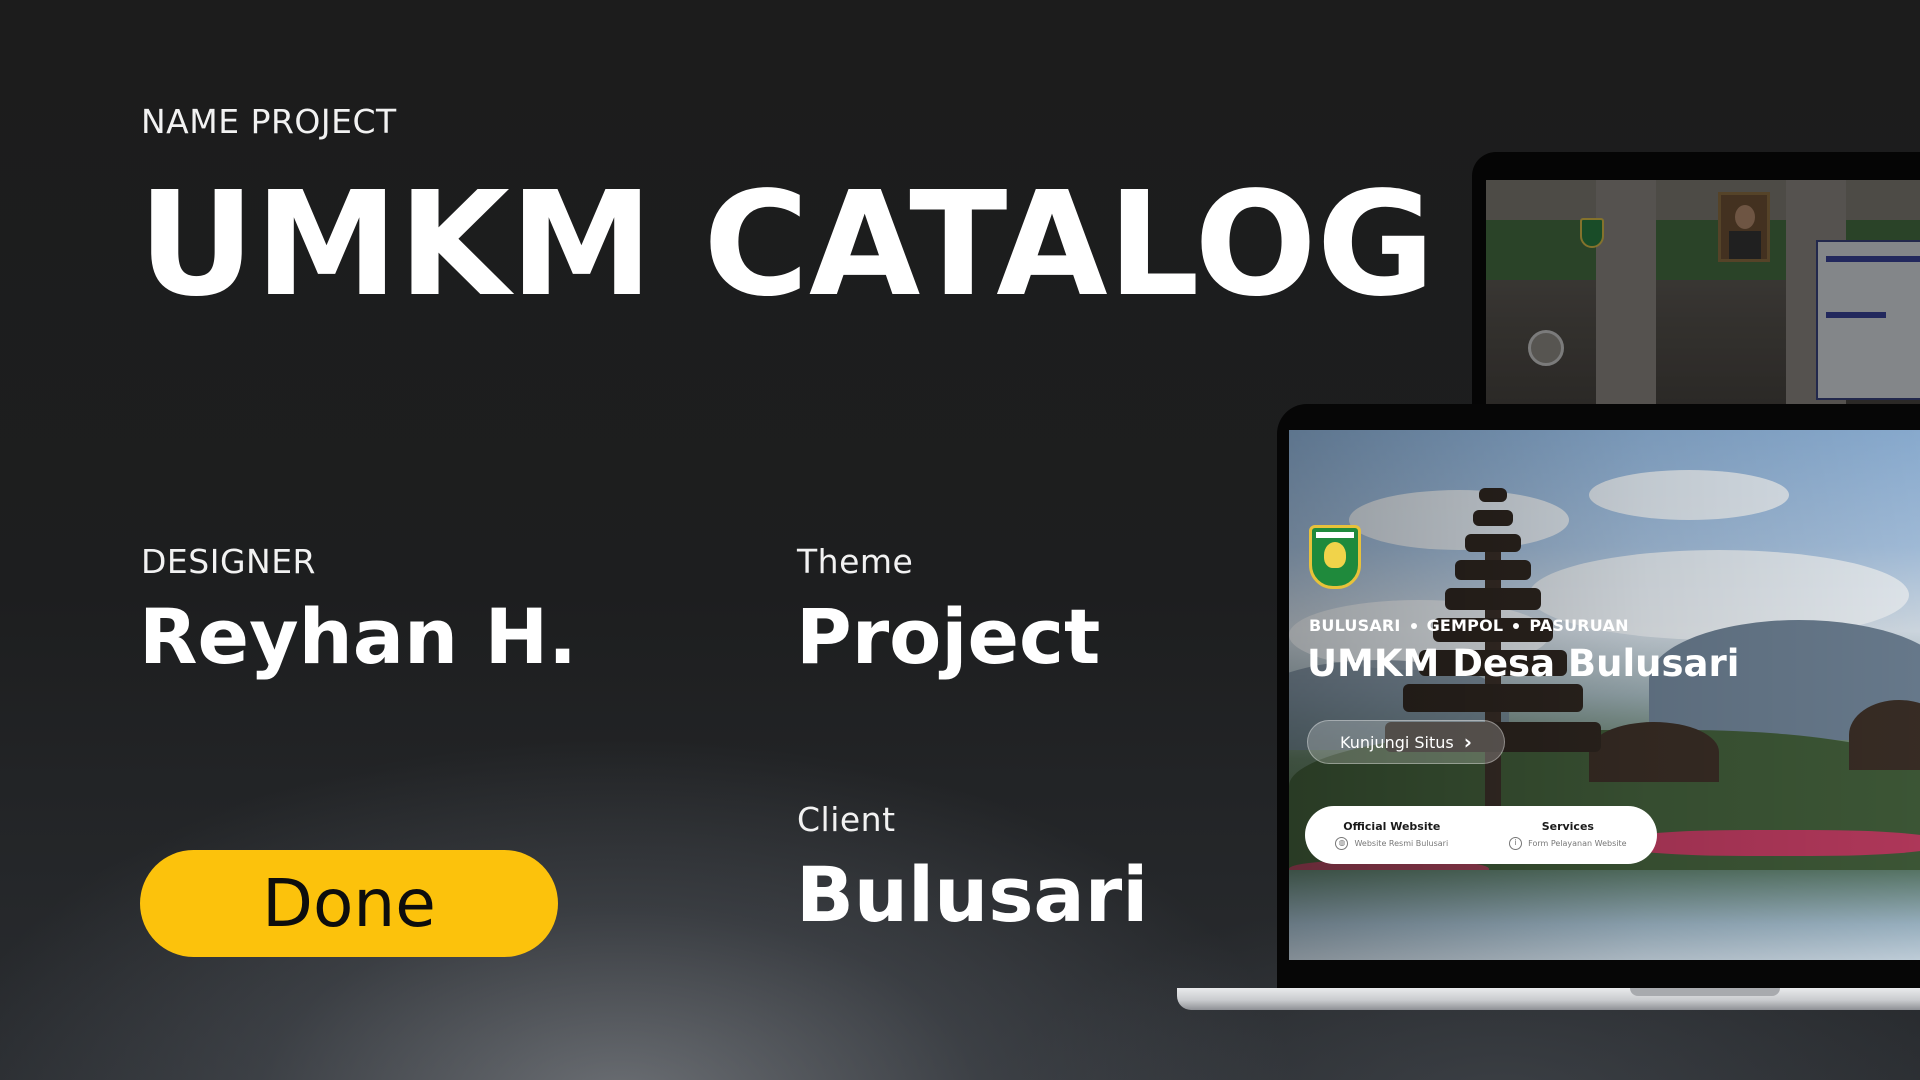  What do you see at coordinates (1577, 843) in the screenshot?
I see `services-subtitle: Form Pelayanan Website` at bounding box center [1577, 843].